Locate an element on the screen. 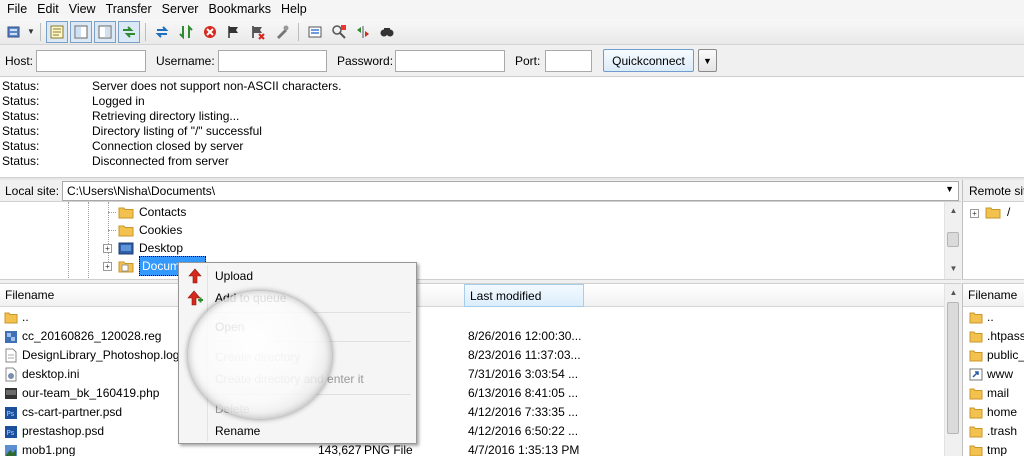 The width and height of the screenshot is (1024, 456). file-name: .. is located at coordinates (990, 317).